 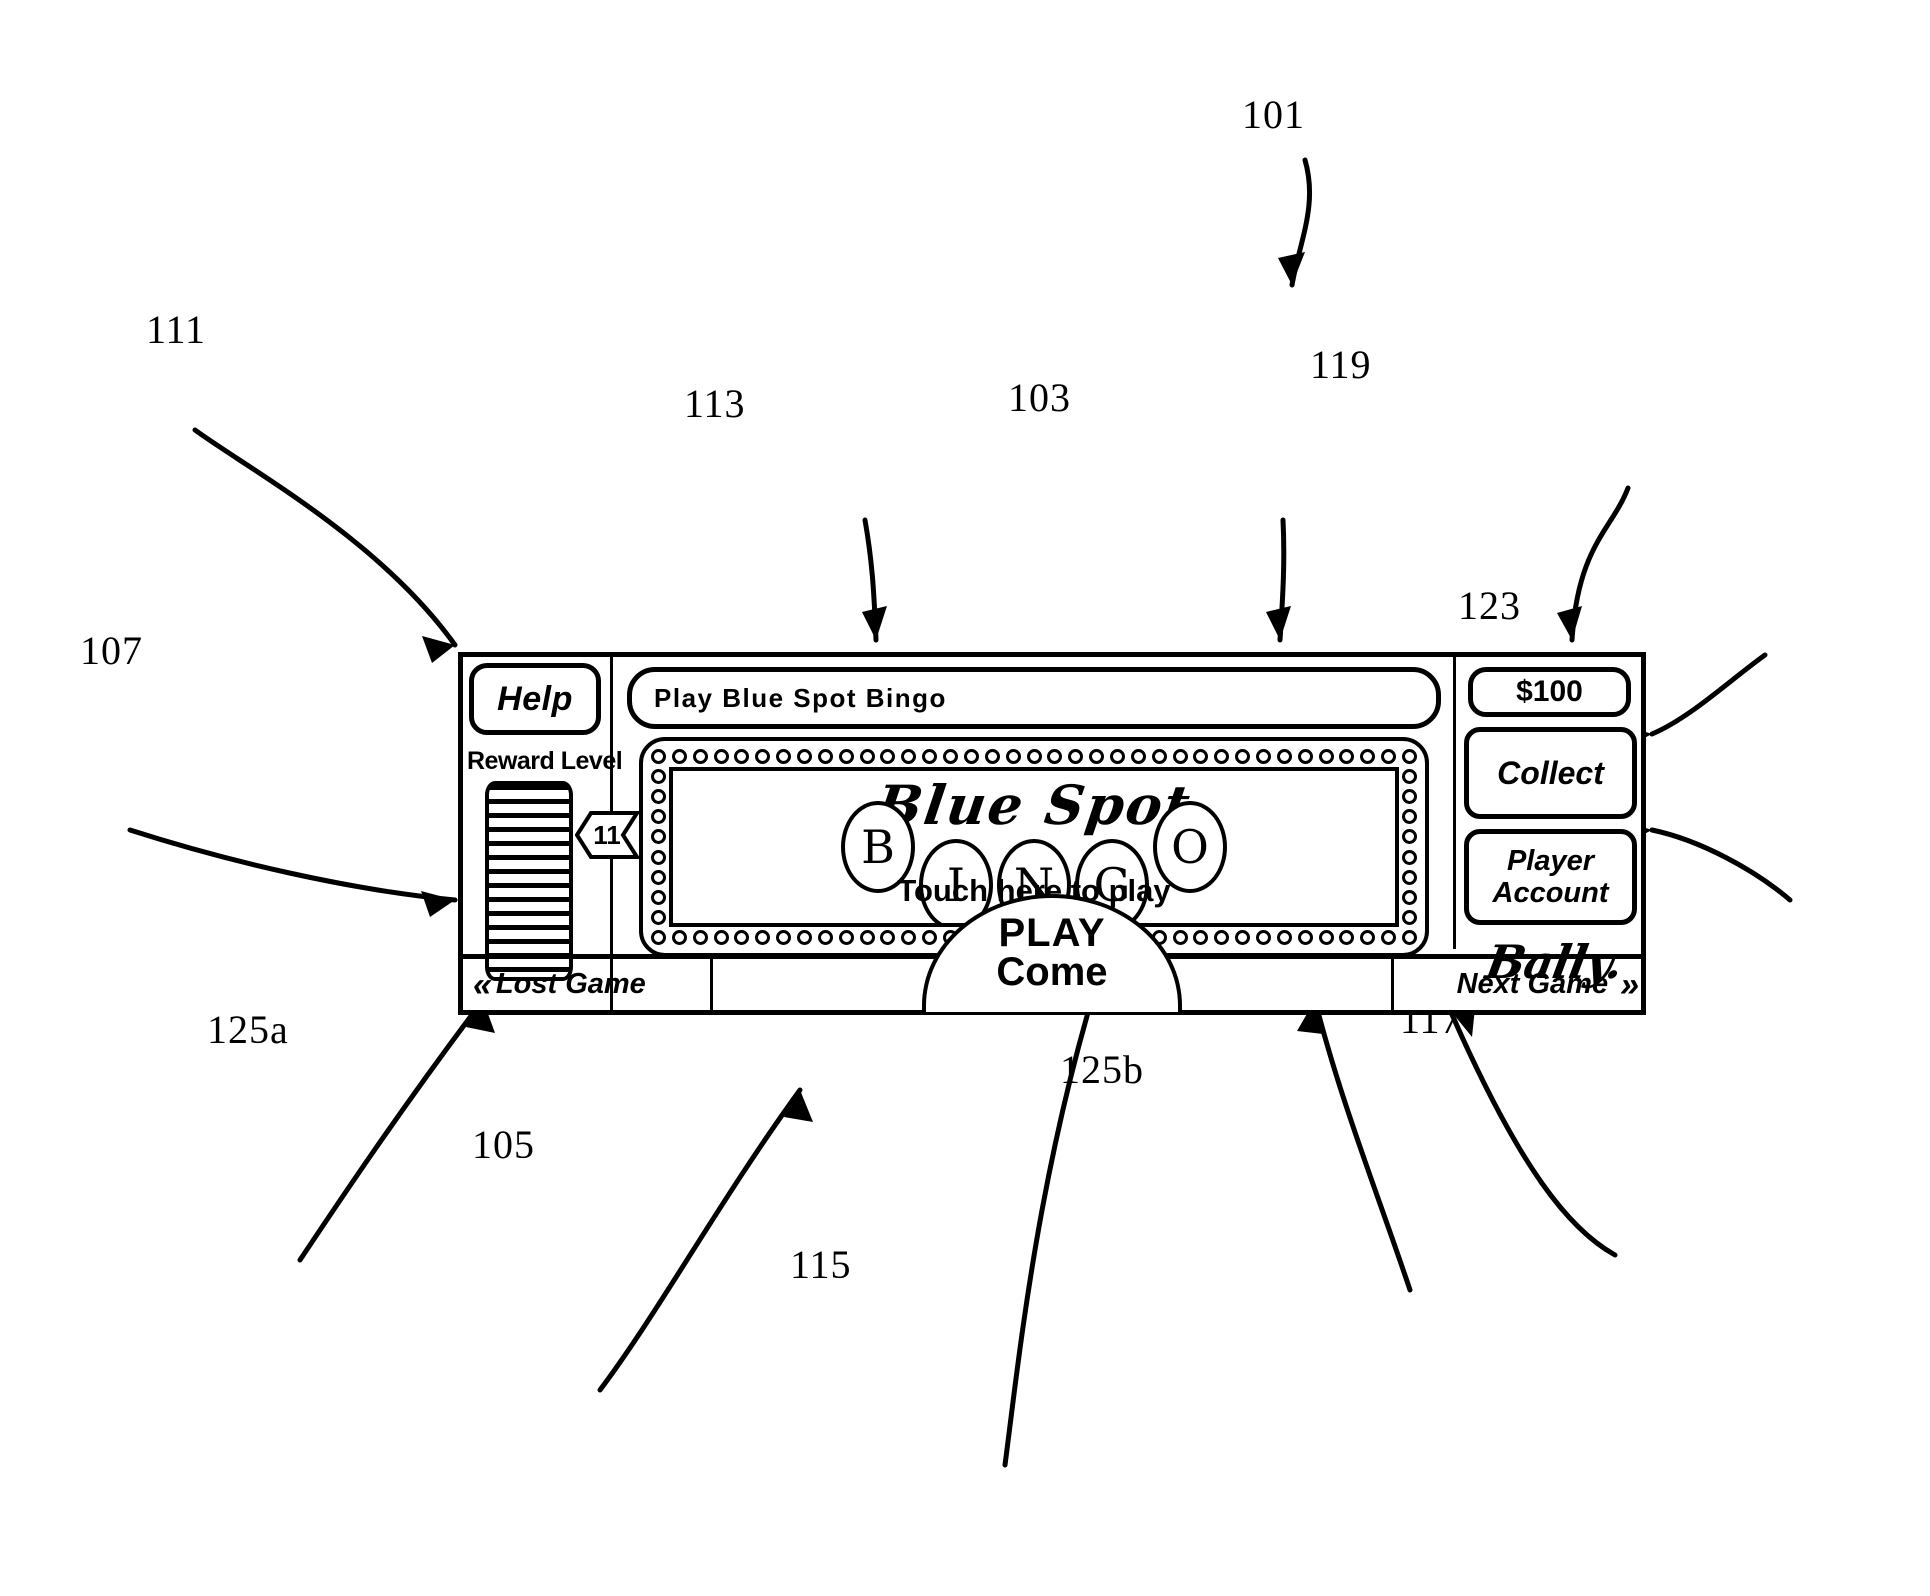 I want to click on double-chevron-left-icon: «, so click(x=482, y=984).